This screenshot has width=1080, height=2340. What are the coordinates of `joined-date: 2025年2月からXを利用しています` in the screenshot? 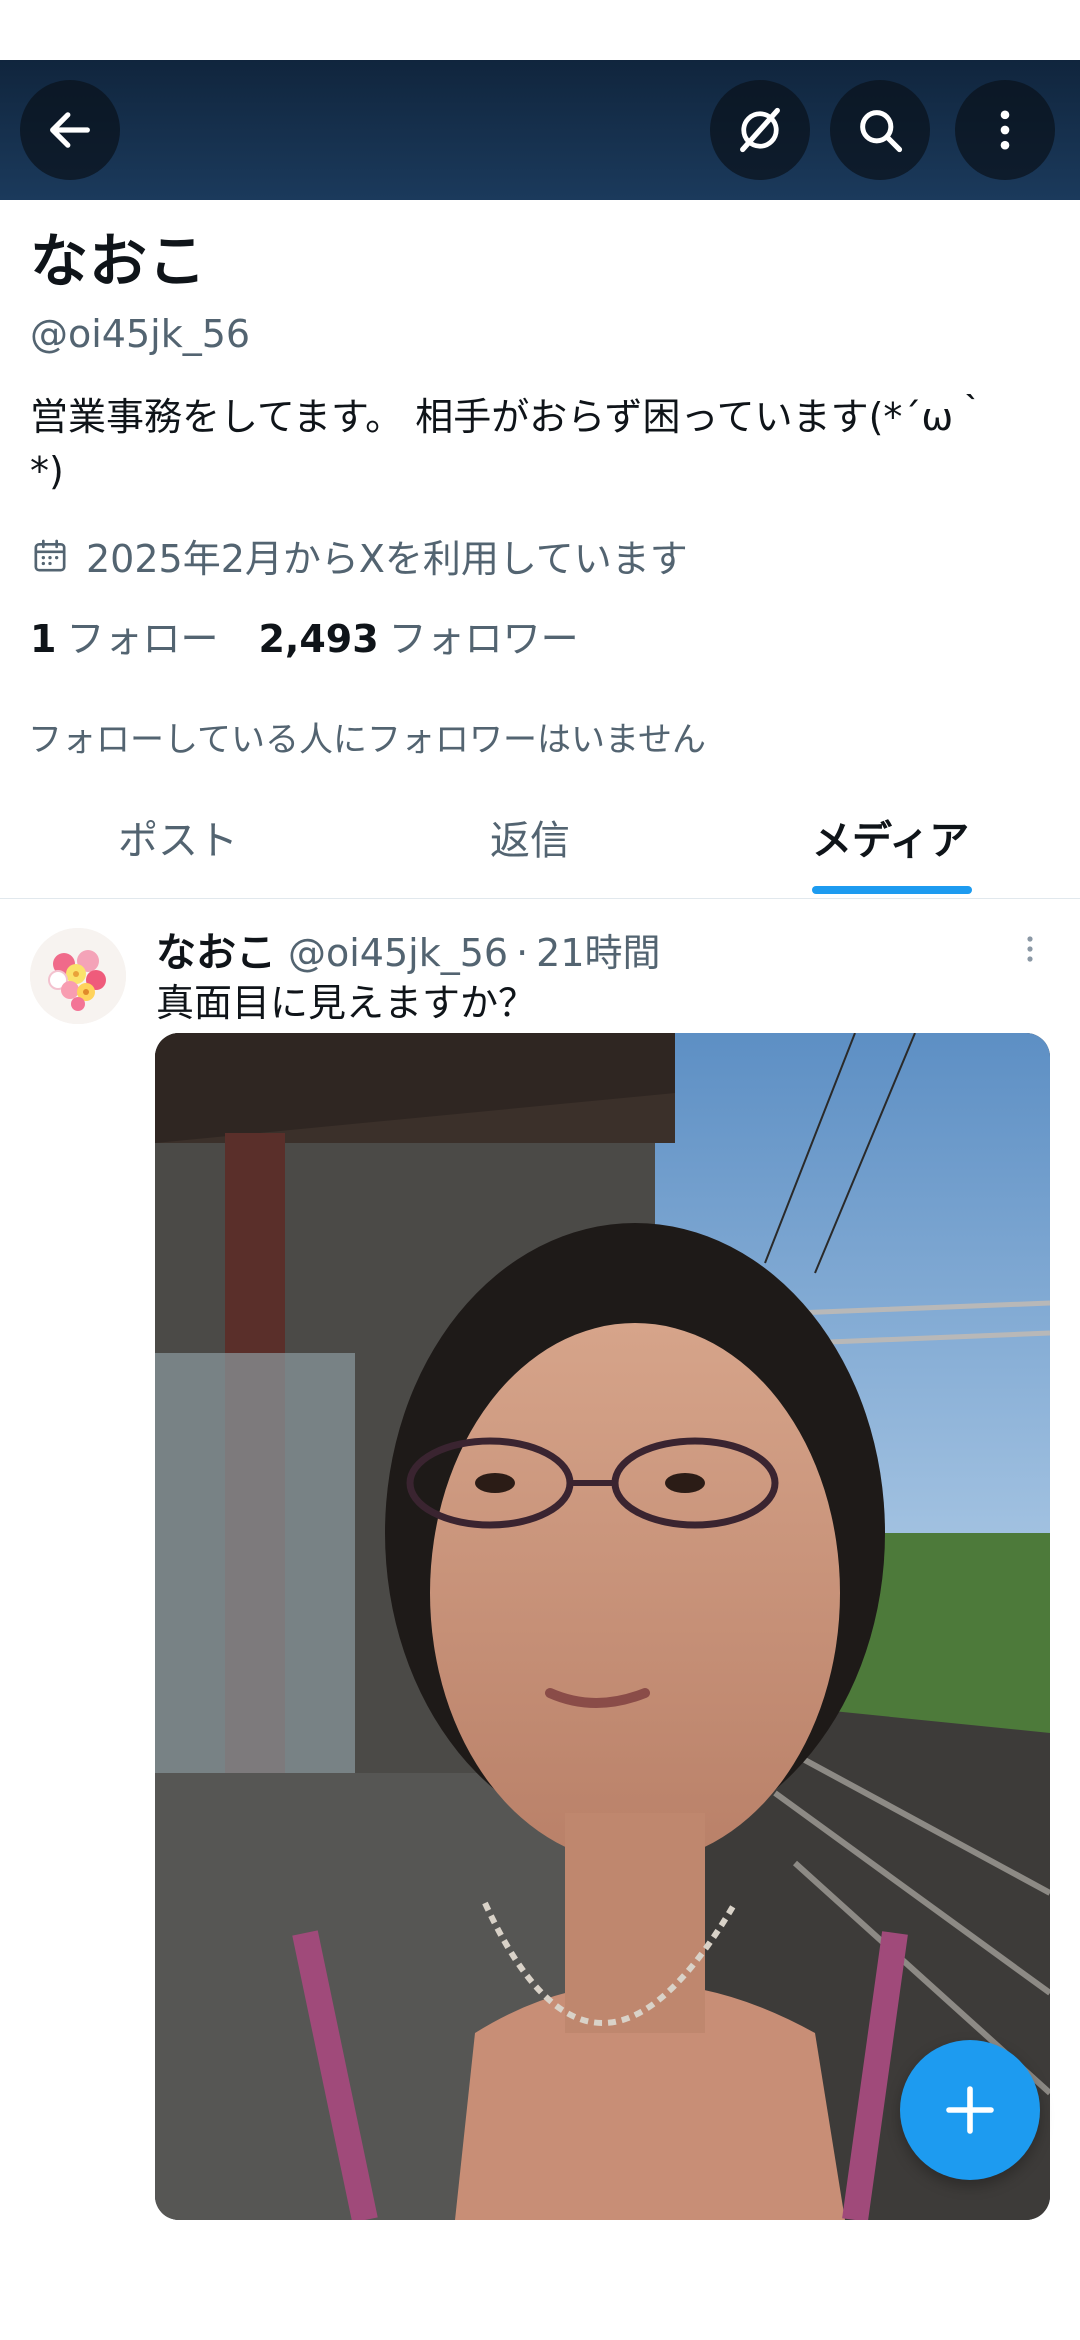 It's located at (359, 555).